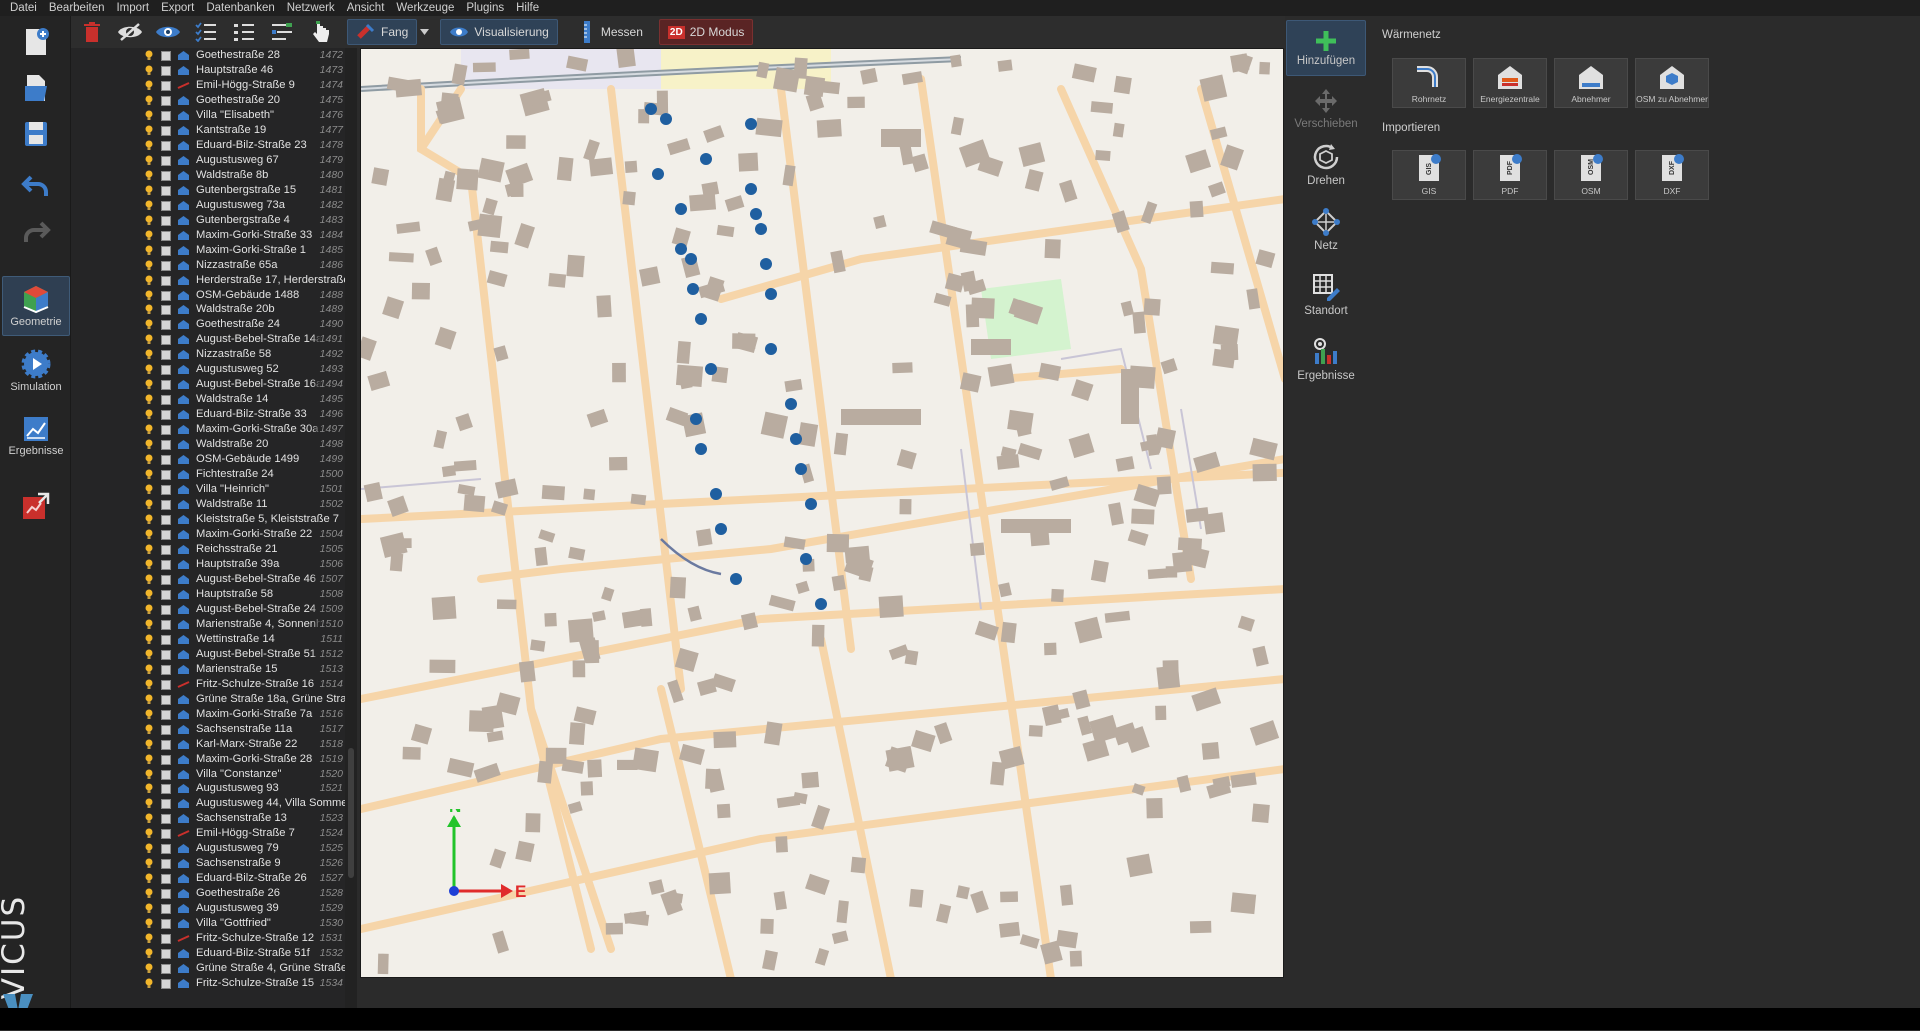 This screenshot has height=1031, width=1920. Describe the element at coordinates (36, 306) in the screenshot. I see `nav-geometry: Geometrie` at that location.